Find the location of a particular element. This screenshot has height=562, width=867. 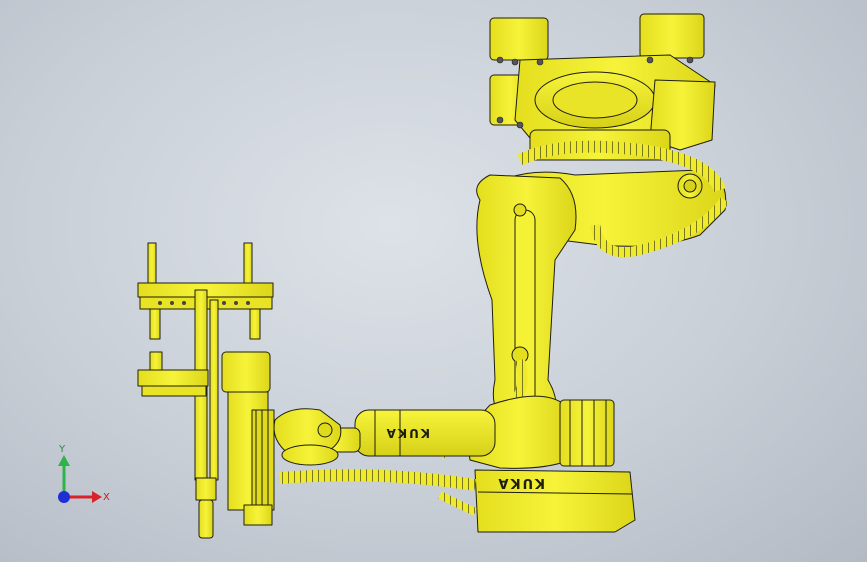

cable-hose-box is located at coordinates (457, 503).